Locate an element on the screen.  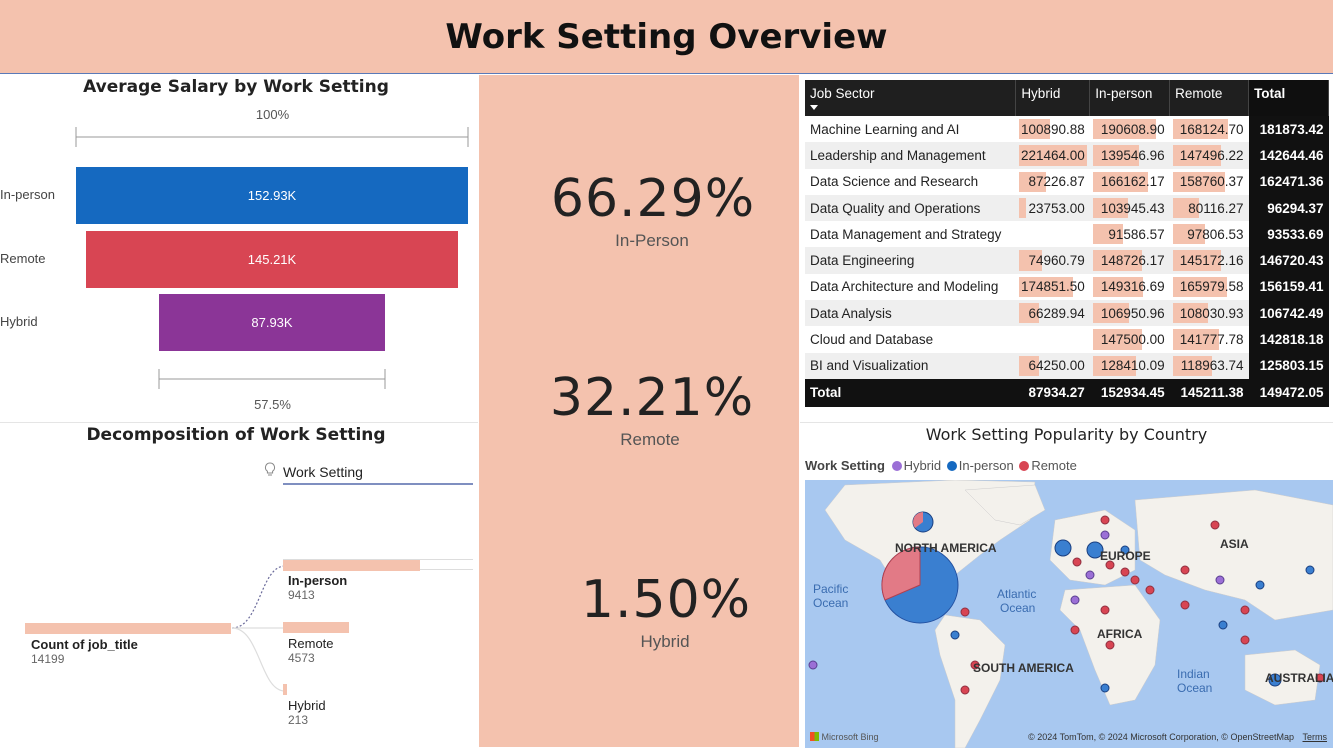
decomp-bar-fill is located at coordinates (351, 565).